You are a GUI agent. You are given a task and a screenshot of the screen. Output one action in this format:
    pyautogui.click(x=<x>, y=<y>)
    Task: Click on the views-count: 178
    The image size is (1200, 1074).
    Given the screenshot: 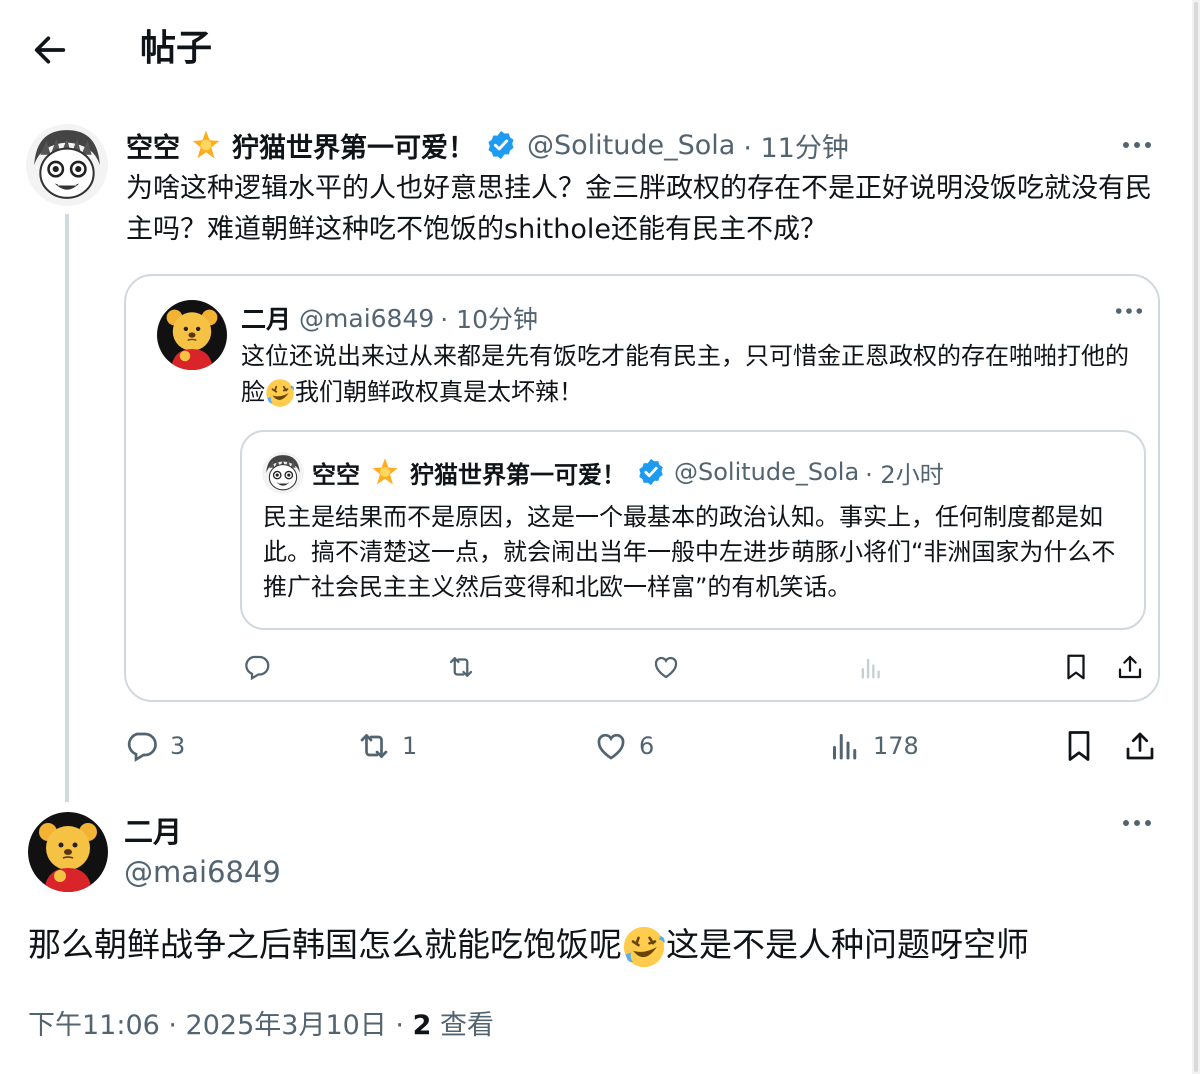 What is the action you would take?
    pyautogui.click(x=896, y=746)
    